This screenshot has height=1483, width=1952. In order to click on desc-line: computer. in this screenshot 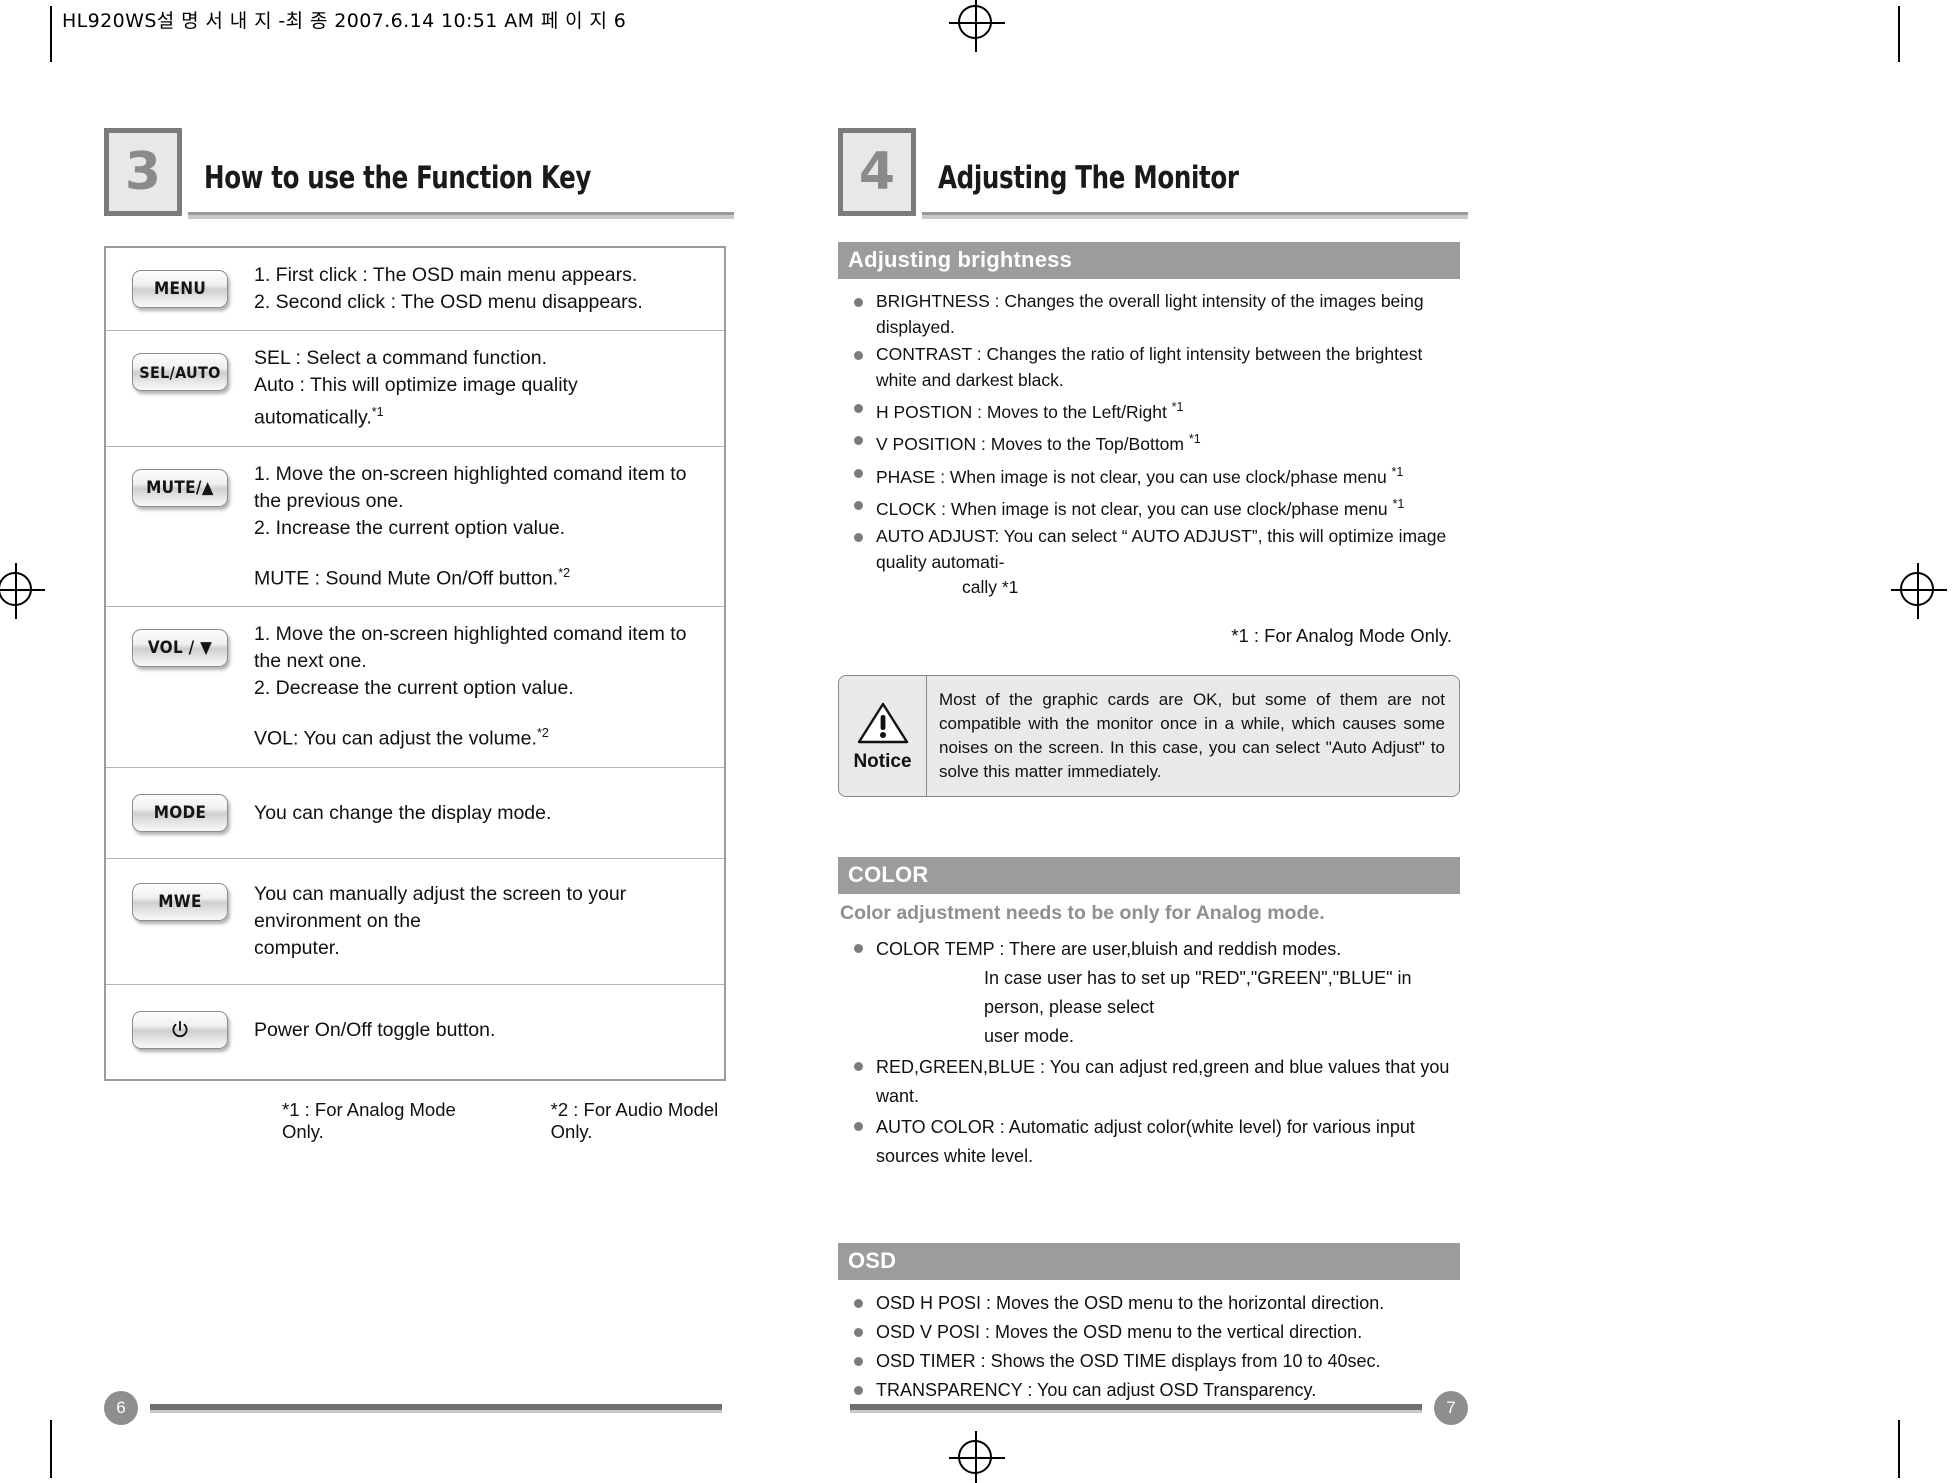, I will do `click(297, 947)`.